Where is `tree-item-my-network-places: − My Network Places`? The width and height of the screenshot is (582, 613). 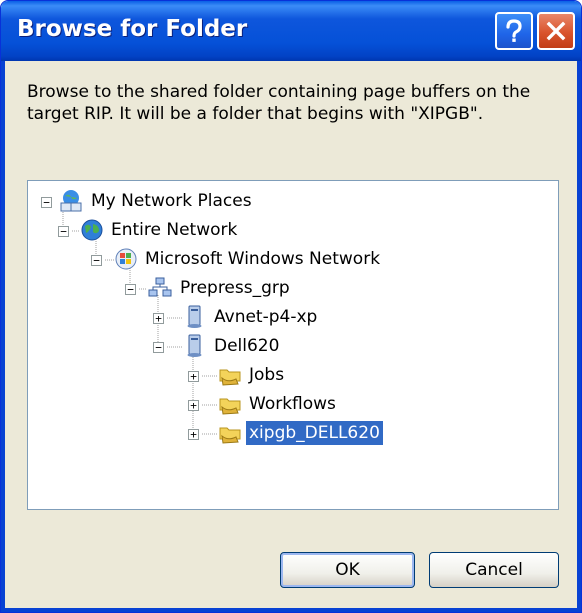
tree-item-my-network-places: − My Network Places is located at coordinates (178, 203).